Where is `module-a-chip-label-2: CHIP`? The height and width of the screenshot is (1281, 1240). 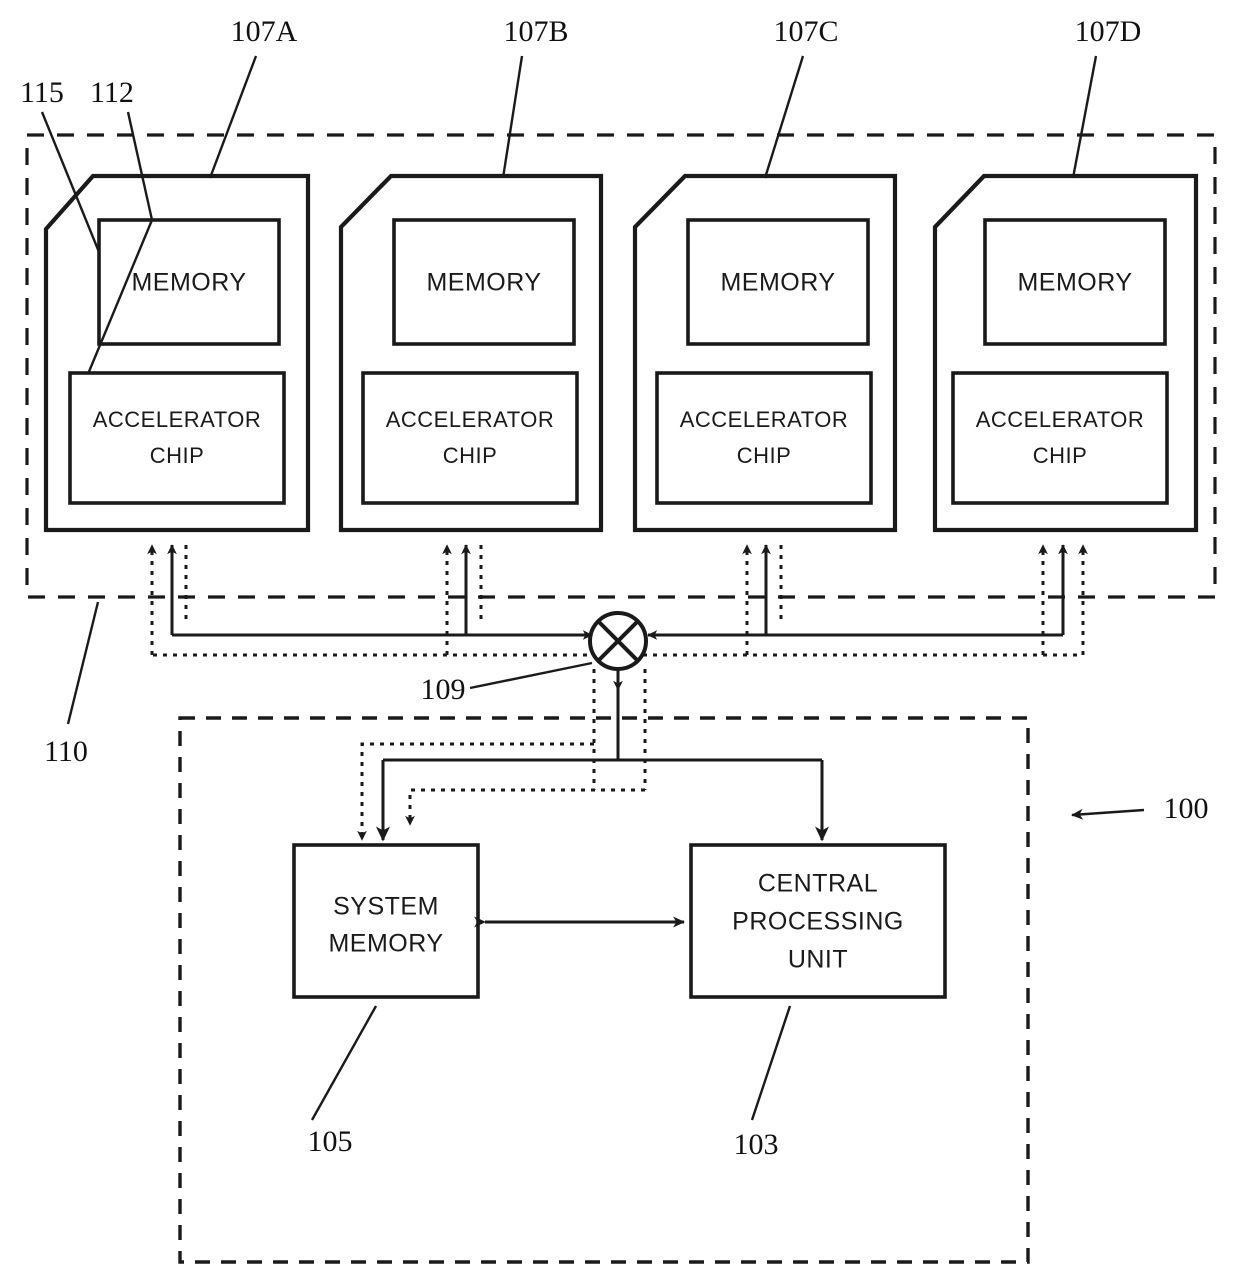
module-a-chip-label-2: CHIP is located at coordinates (177, 455).